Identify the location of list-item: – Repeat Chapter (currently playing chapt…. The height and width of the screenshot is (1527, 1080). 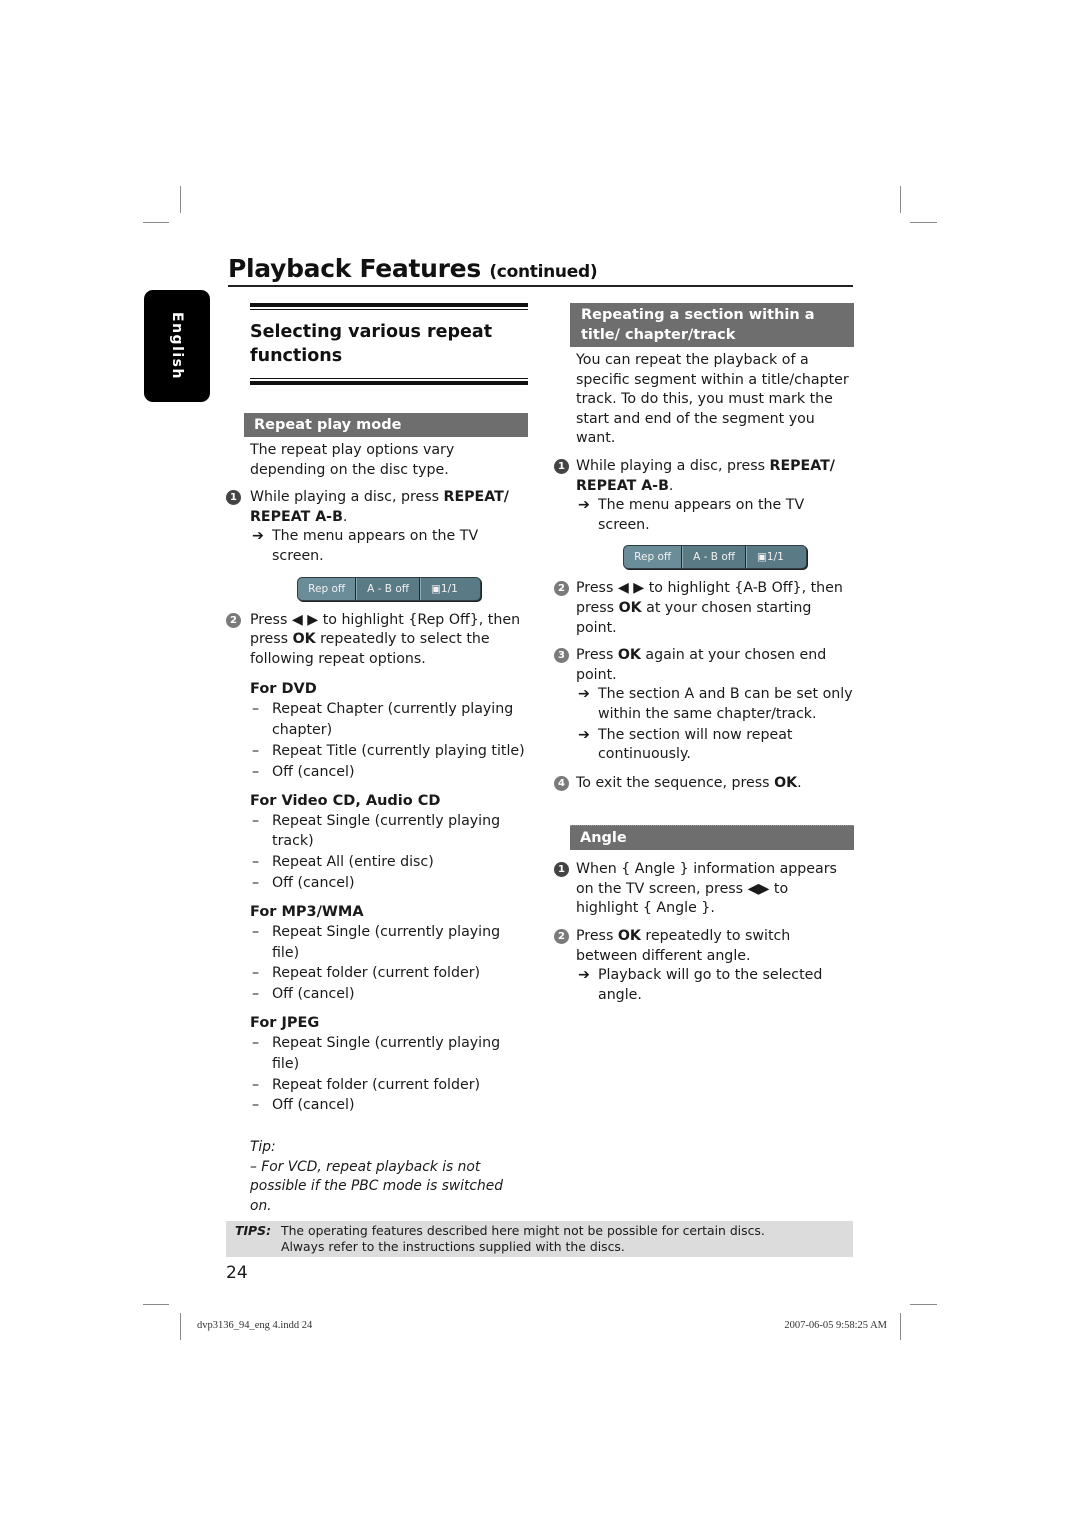
(383, 720).